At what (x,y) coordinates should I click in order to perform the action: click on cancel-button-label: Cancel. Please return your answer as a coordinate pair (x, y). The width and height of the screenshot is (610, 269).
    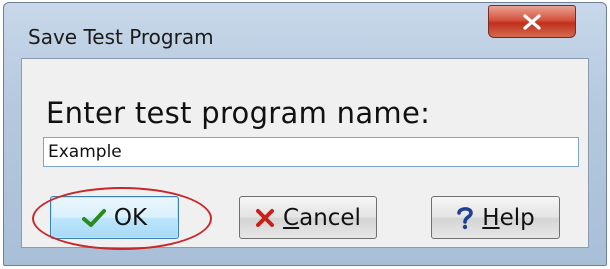
    Looking at the image, I should click on (322, 218).